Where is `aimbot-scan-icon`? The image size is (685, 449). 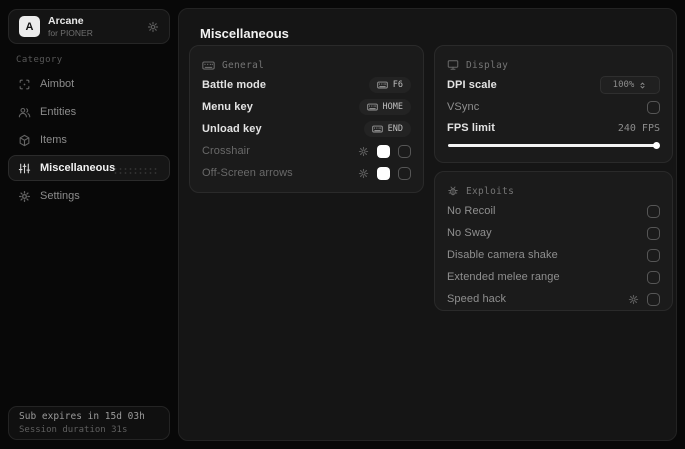 aimbot-scan-icon is located at coordinates (24, 84).